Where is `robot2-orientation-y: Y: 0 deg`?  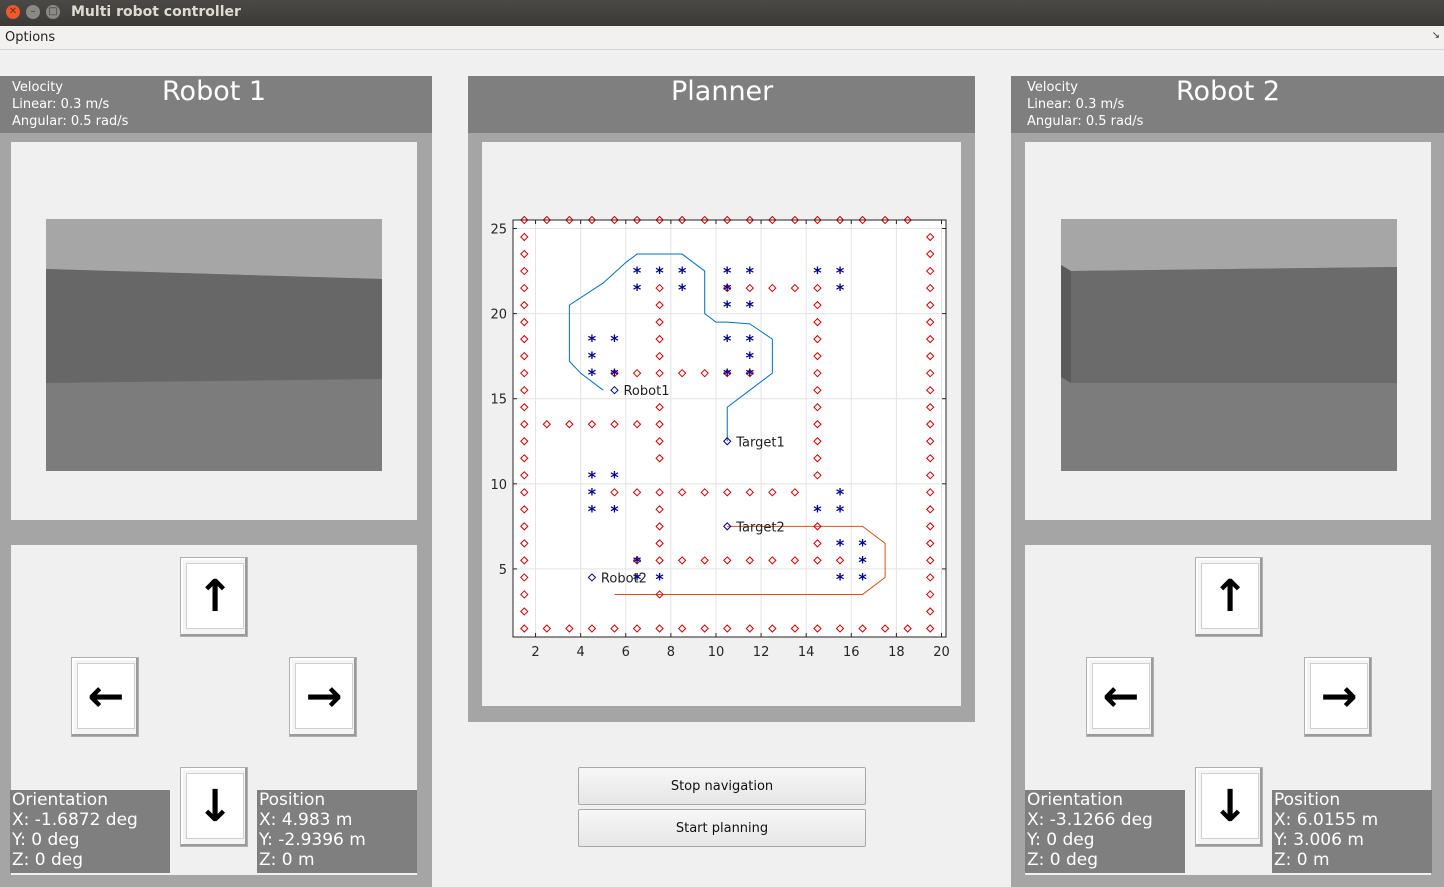 robot2-orientation-y: Y: 0 deg is located at coordinates (1061, 840).